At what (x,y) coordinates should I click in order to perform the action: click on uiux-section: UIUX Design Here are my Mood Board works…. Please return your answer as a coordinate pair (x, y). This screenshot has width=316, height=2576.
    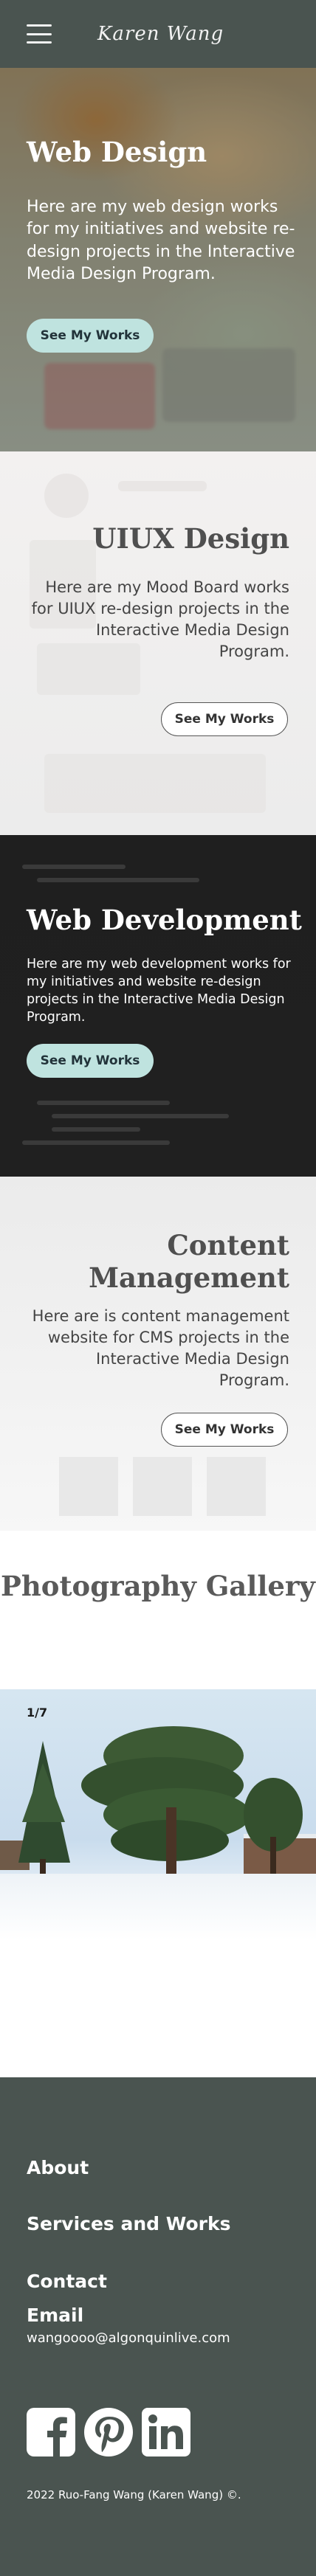
    Looking at the image, I should click on (158, 643).